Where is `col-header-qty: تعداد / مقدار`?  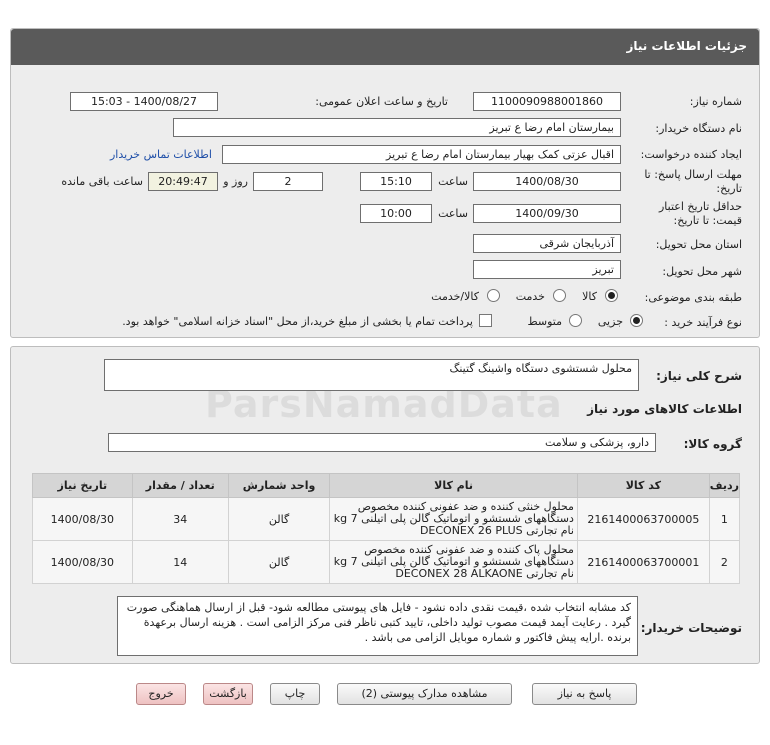 col-header-qty: تعداد / مقدار is located at coordinates (180, 485).